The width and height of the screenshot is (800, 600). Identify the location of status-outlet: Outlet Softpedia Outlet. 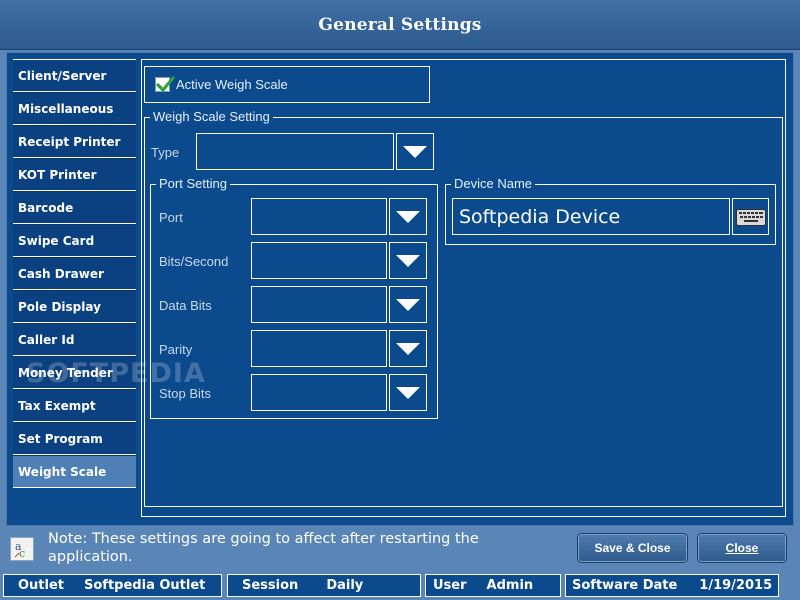
(112, 585).